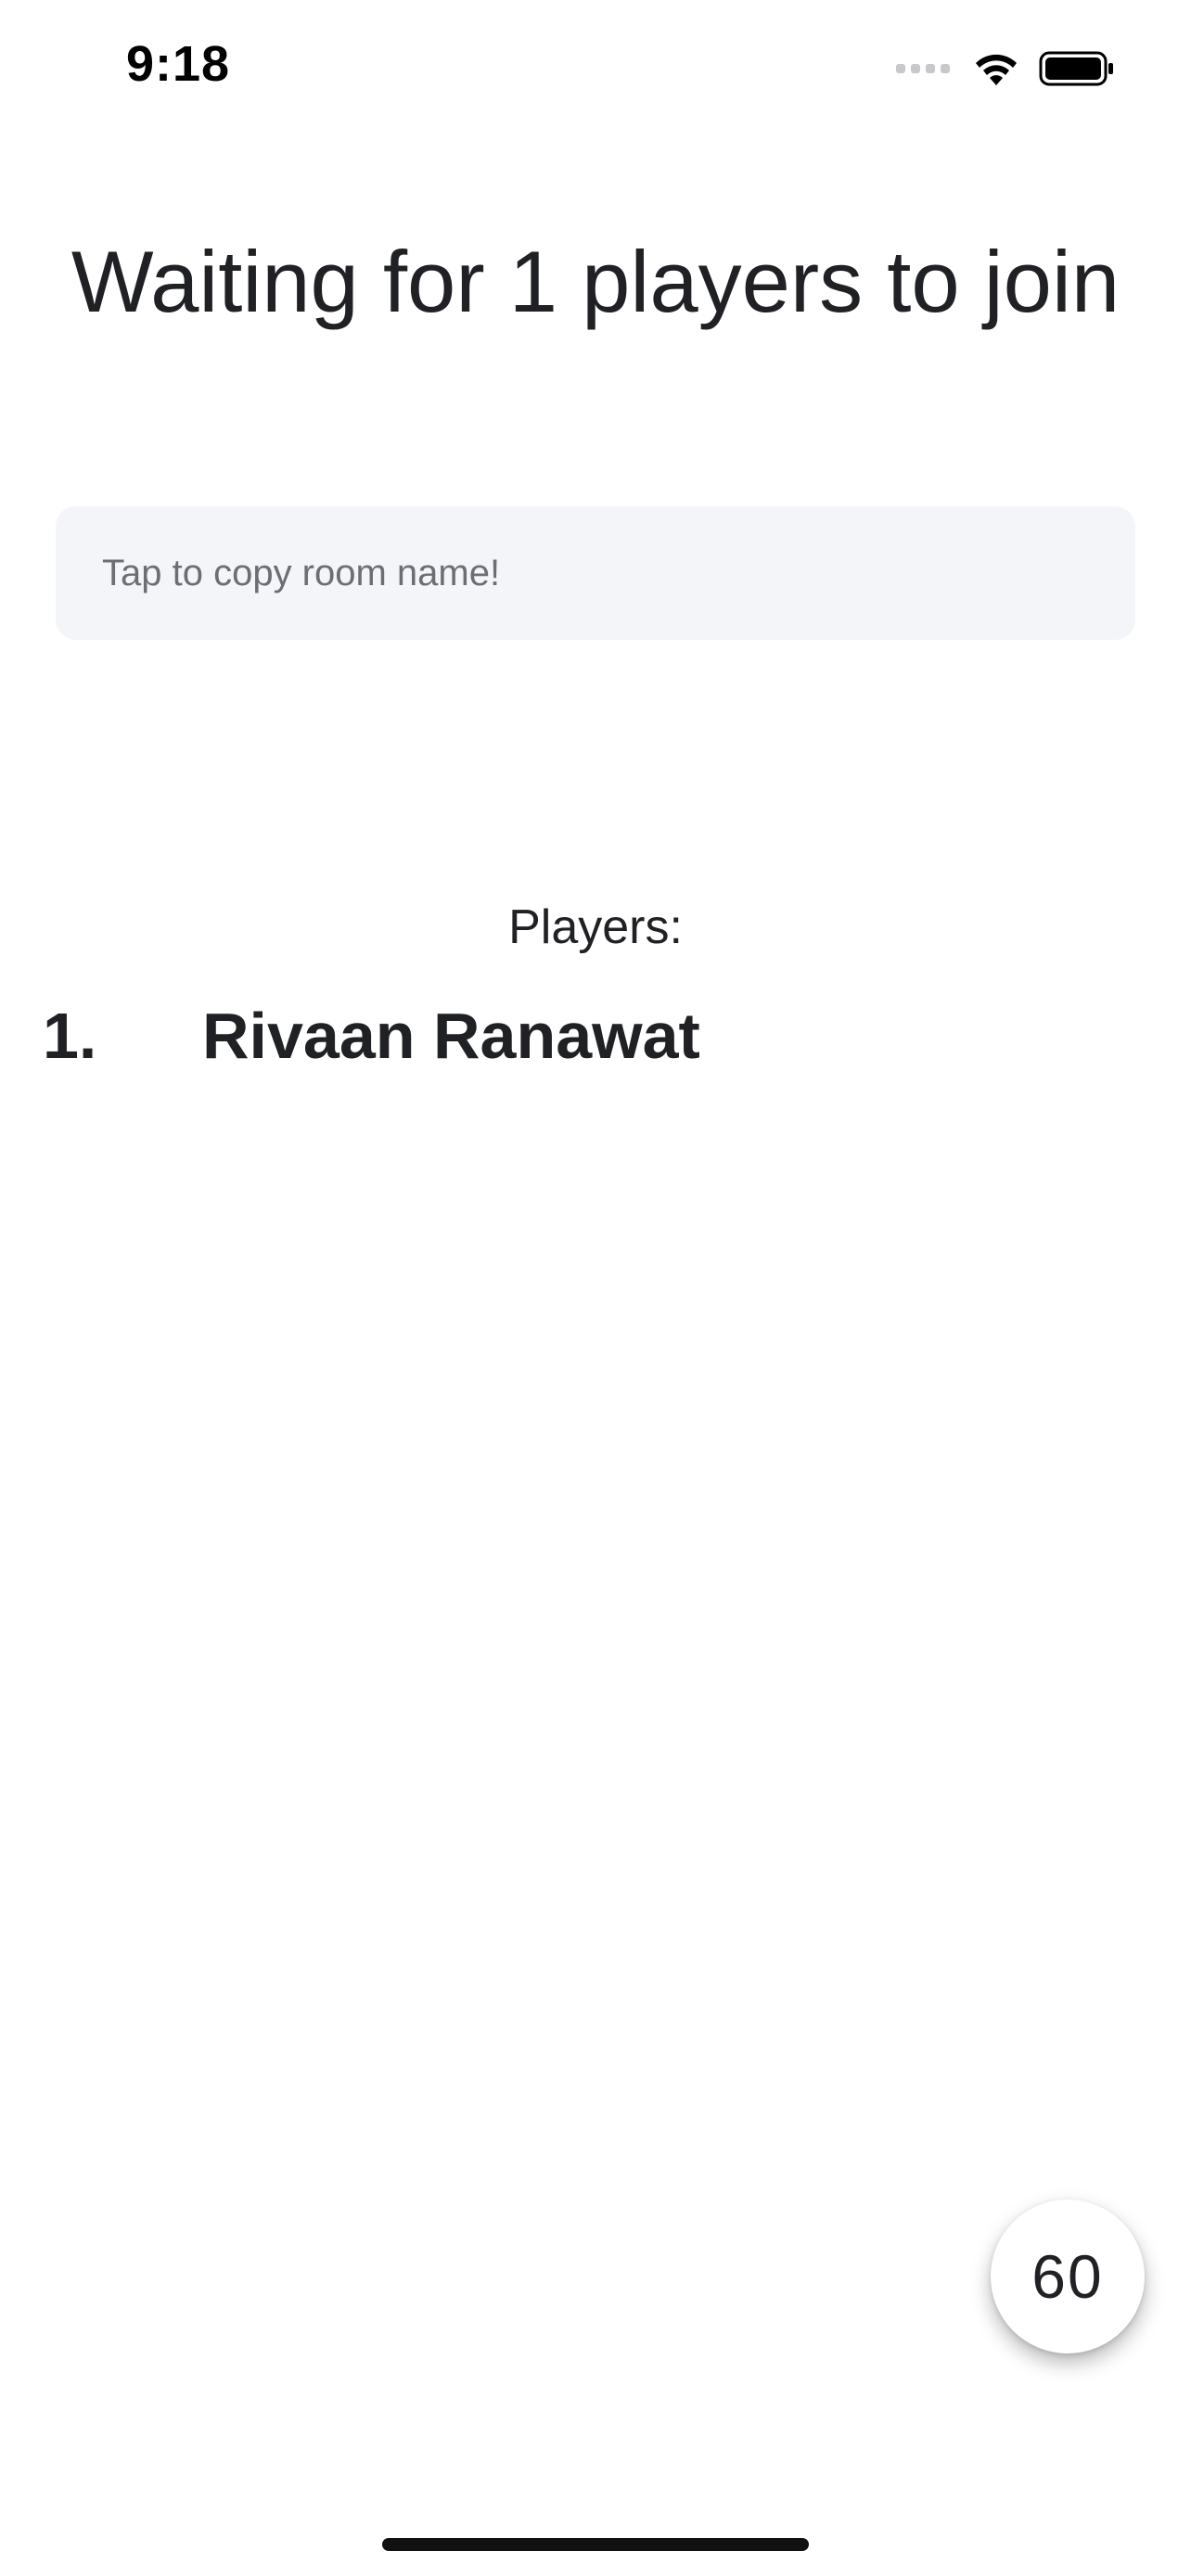 The image size is (1191, 2576). Describe the element at coordinates (1076, 68) in the screenshot. I see `battery-icon` at that location.